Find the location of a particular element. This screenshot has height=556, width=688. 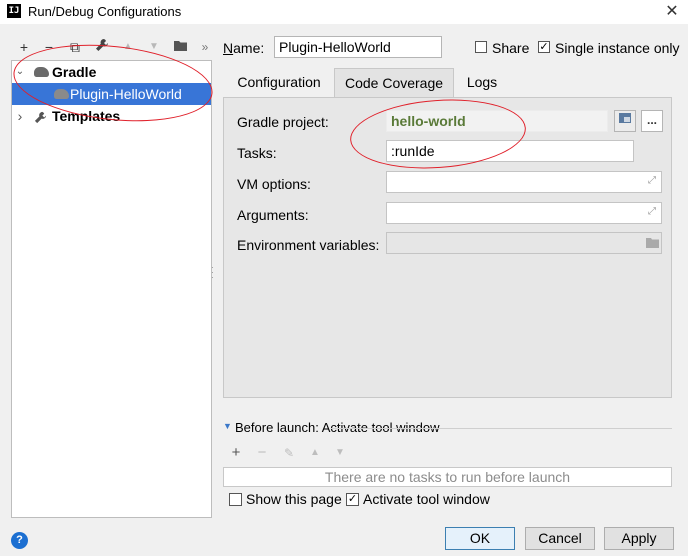

tab-configuration: Configuration is located at coordinates (279, 82).